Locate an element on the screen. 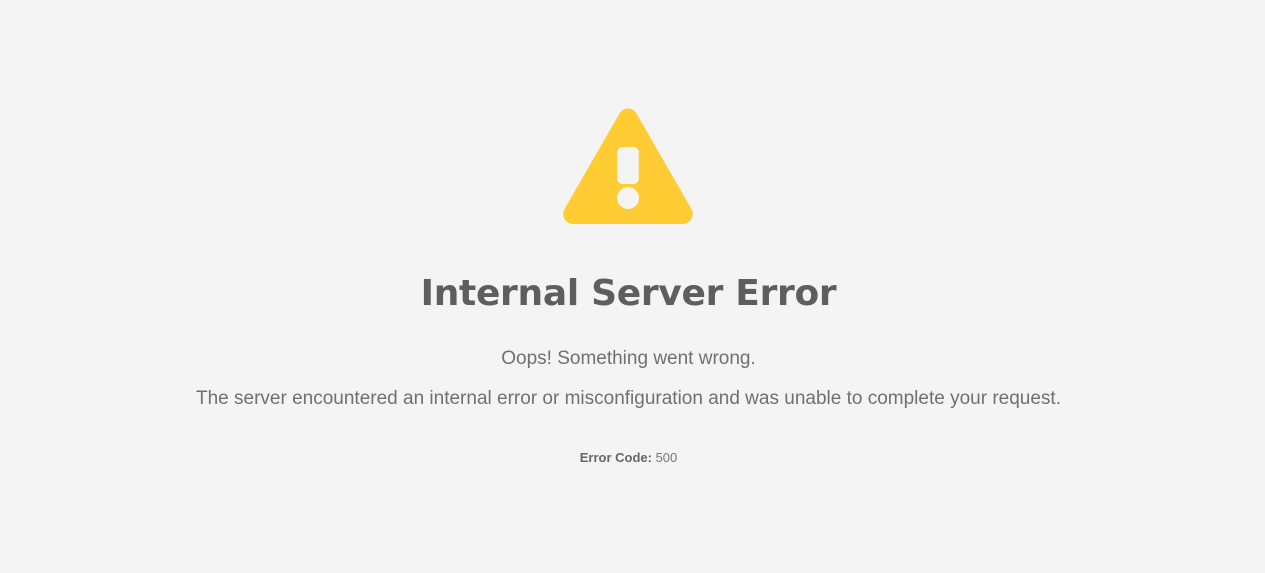 The image size is (1265, 573). error-code: Error Code: 500 is located at coordinates (628, 458).